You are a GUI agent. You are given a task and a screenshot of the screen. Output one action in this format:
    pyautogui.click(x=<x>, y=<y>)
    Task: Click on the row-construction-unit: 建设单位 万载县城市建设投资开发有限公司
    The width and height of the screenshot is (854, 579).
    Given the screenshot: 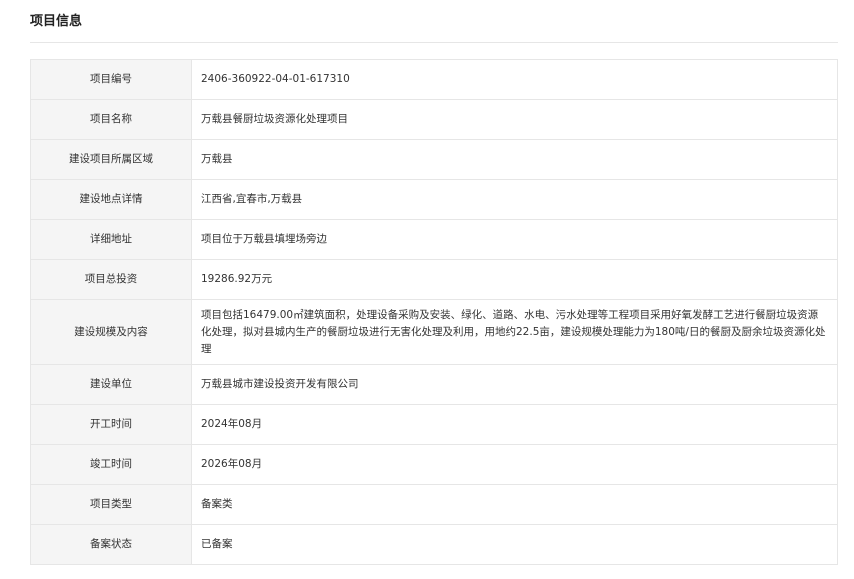 What is the action you would take?
    pyautogui.click(x=434, y=384)
    